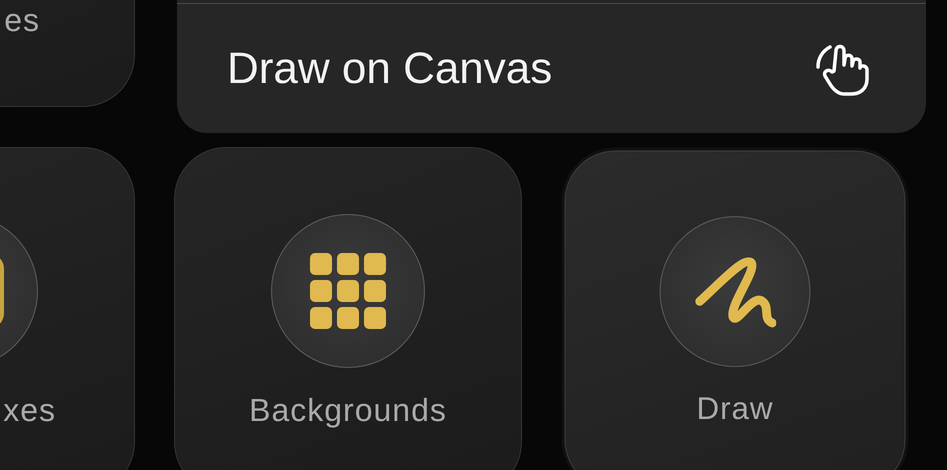 This screenshot has height=470, width=947. What do you see at coordinates (29, 410) in the screenshot?
I see `tile-label: xes` at bounding box center [29, 410].